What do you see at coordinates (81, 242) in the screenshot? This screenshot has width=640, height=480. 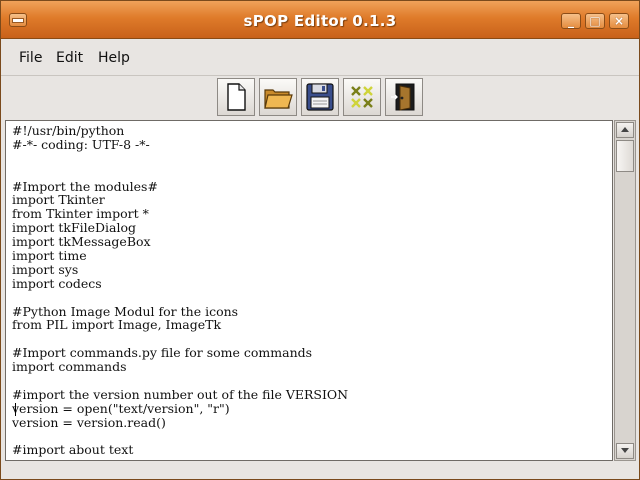 I see `code-line: import tkMessageBox` at bounding box center [81, 242].